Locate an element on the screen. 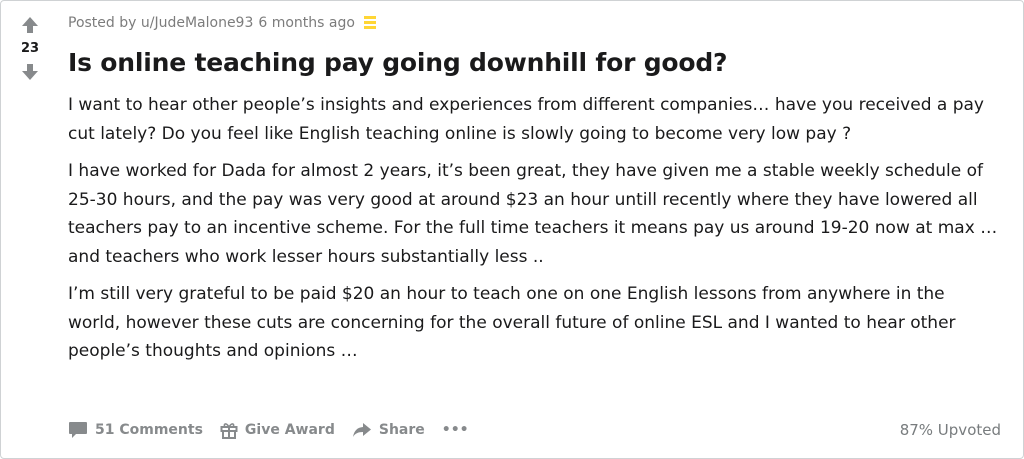 The height and width of the screenshot is (459, 1024). post-time: 6 months ago is located at coordinates (306, 23).